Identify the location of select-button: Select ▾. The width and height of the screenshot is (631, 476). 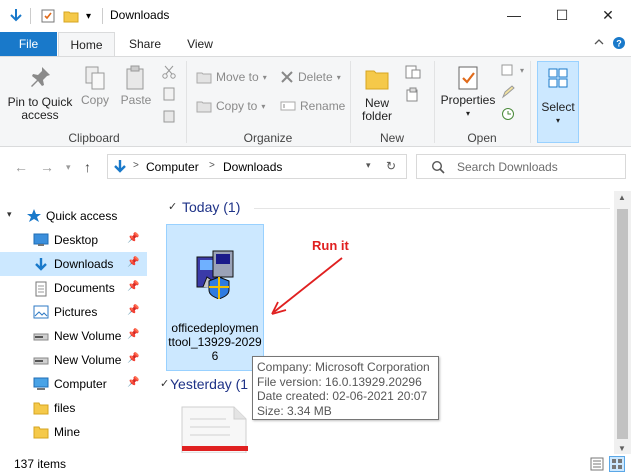
(558, 102).